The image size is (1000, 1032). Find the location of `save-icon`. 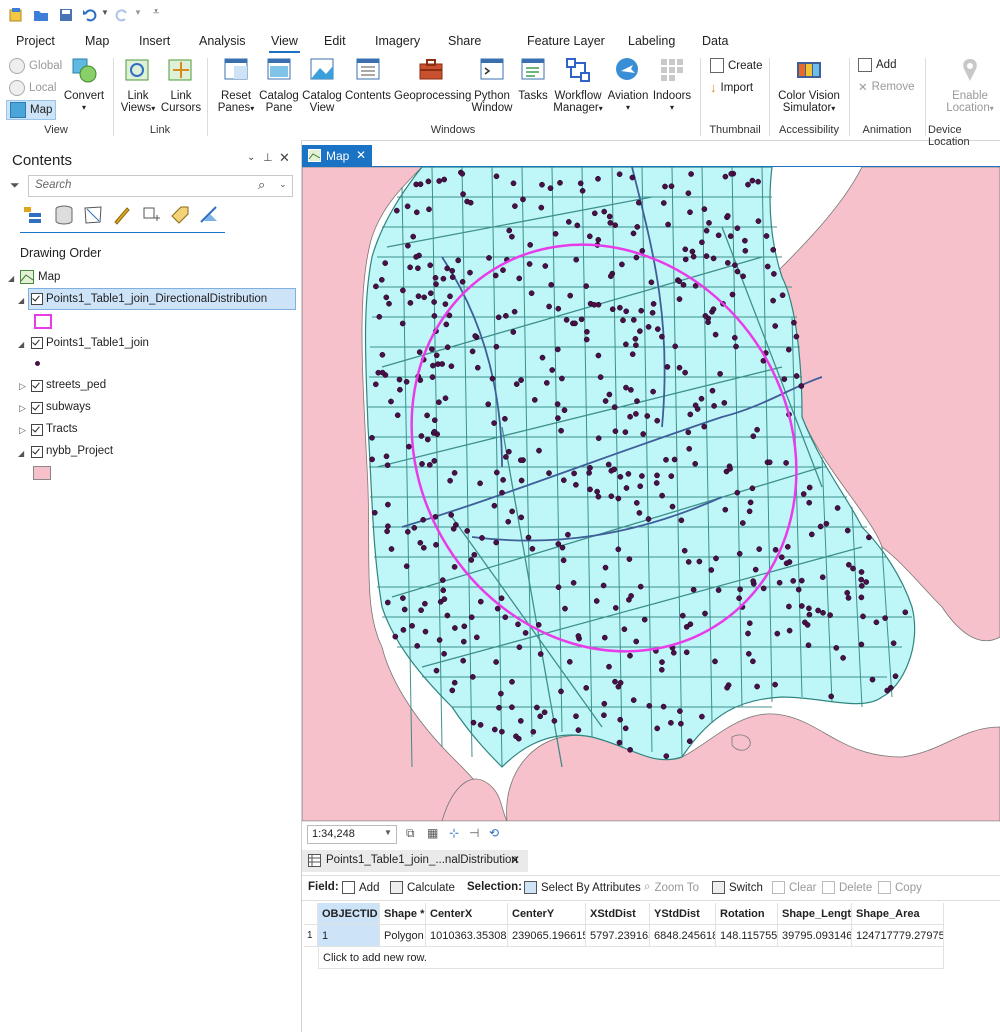

save-icon is located at coordinates (66, 15).